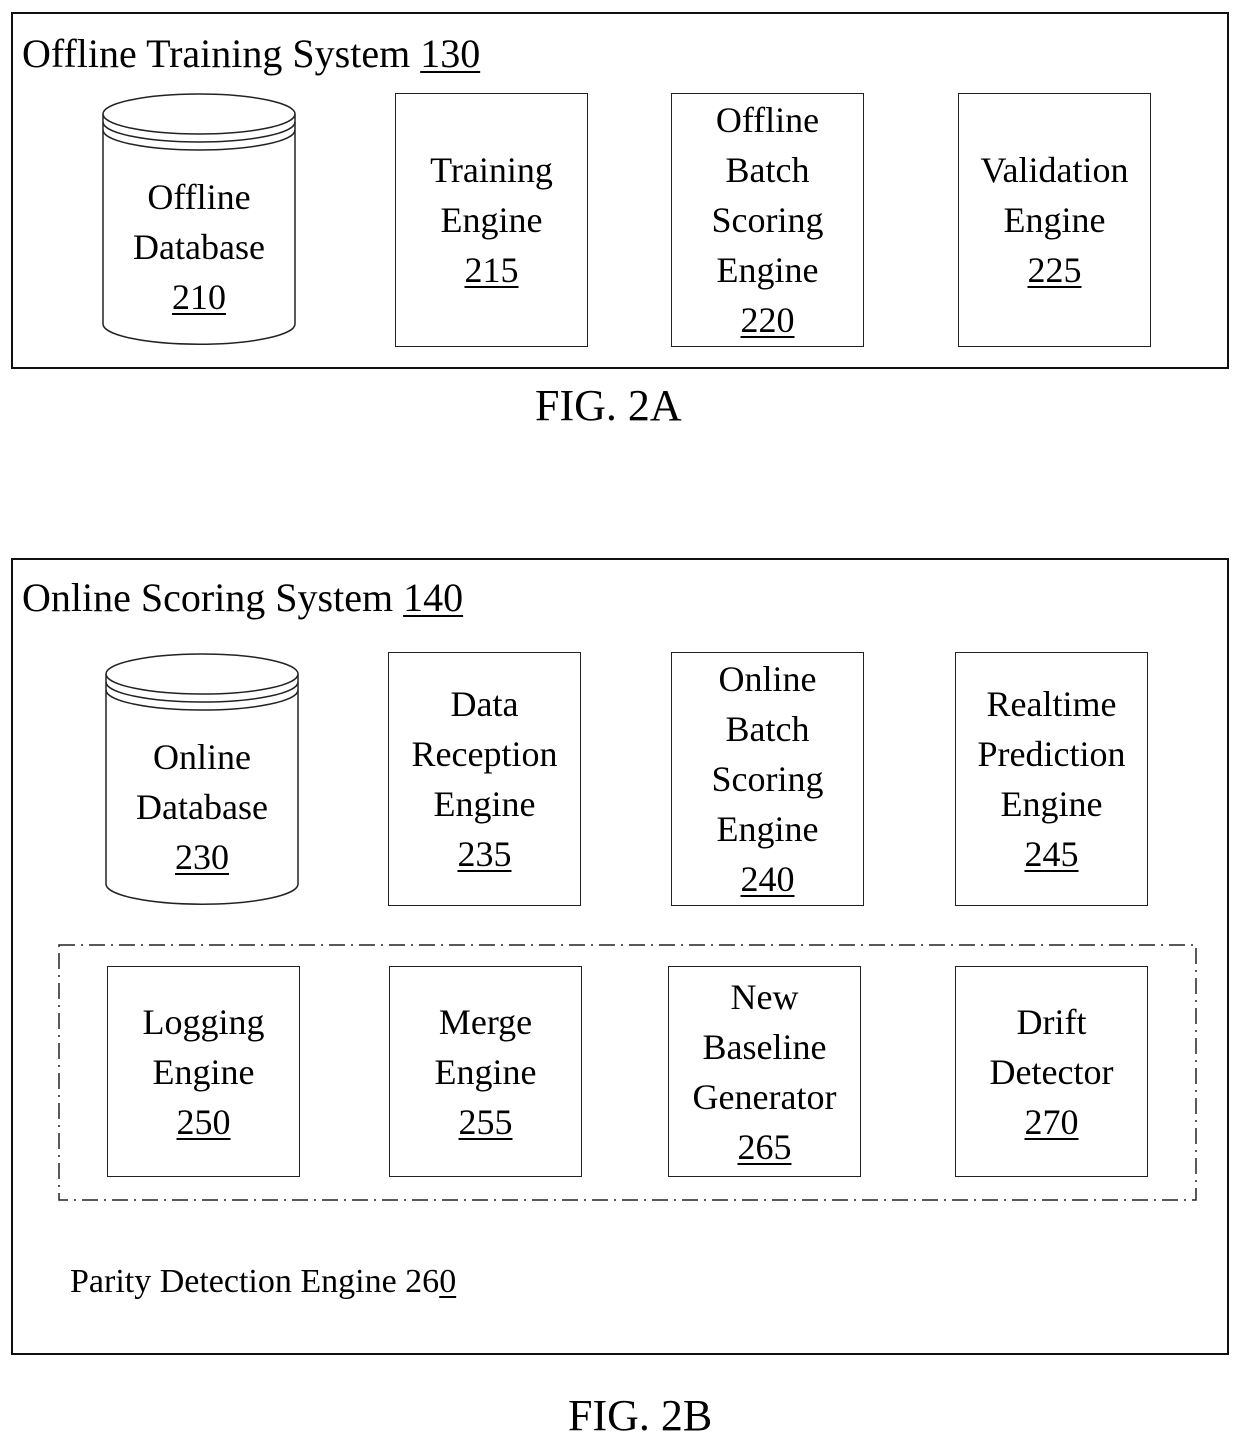 This screenshot has width=1240, height=1444. What do you see at coordinates (199, 297) in the screenshot?
I see `ref-number: 210` at bounding box center [199, 297].